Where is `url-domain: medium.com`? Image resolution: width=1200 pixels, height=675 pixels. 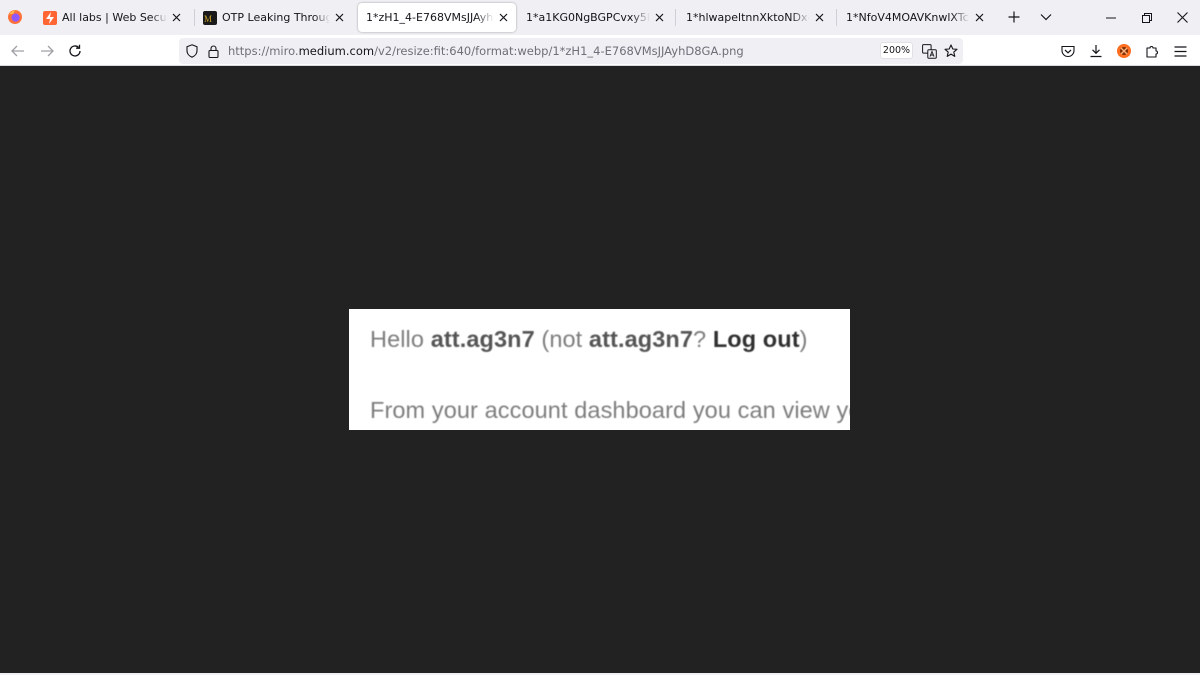 url-domain: medium.com is located at coordinates (336, 51).